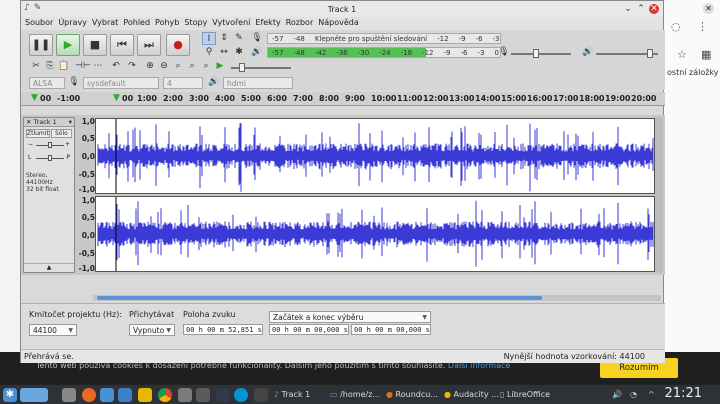 The height and width of the screenshot is (404, 720). Describe the element at coordinates (34, 395) in the screenshot. I see `desktop-switcher-icon` at that location.